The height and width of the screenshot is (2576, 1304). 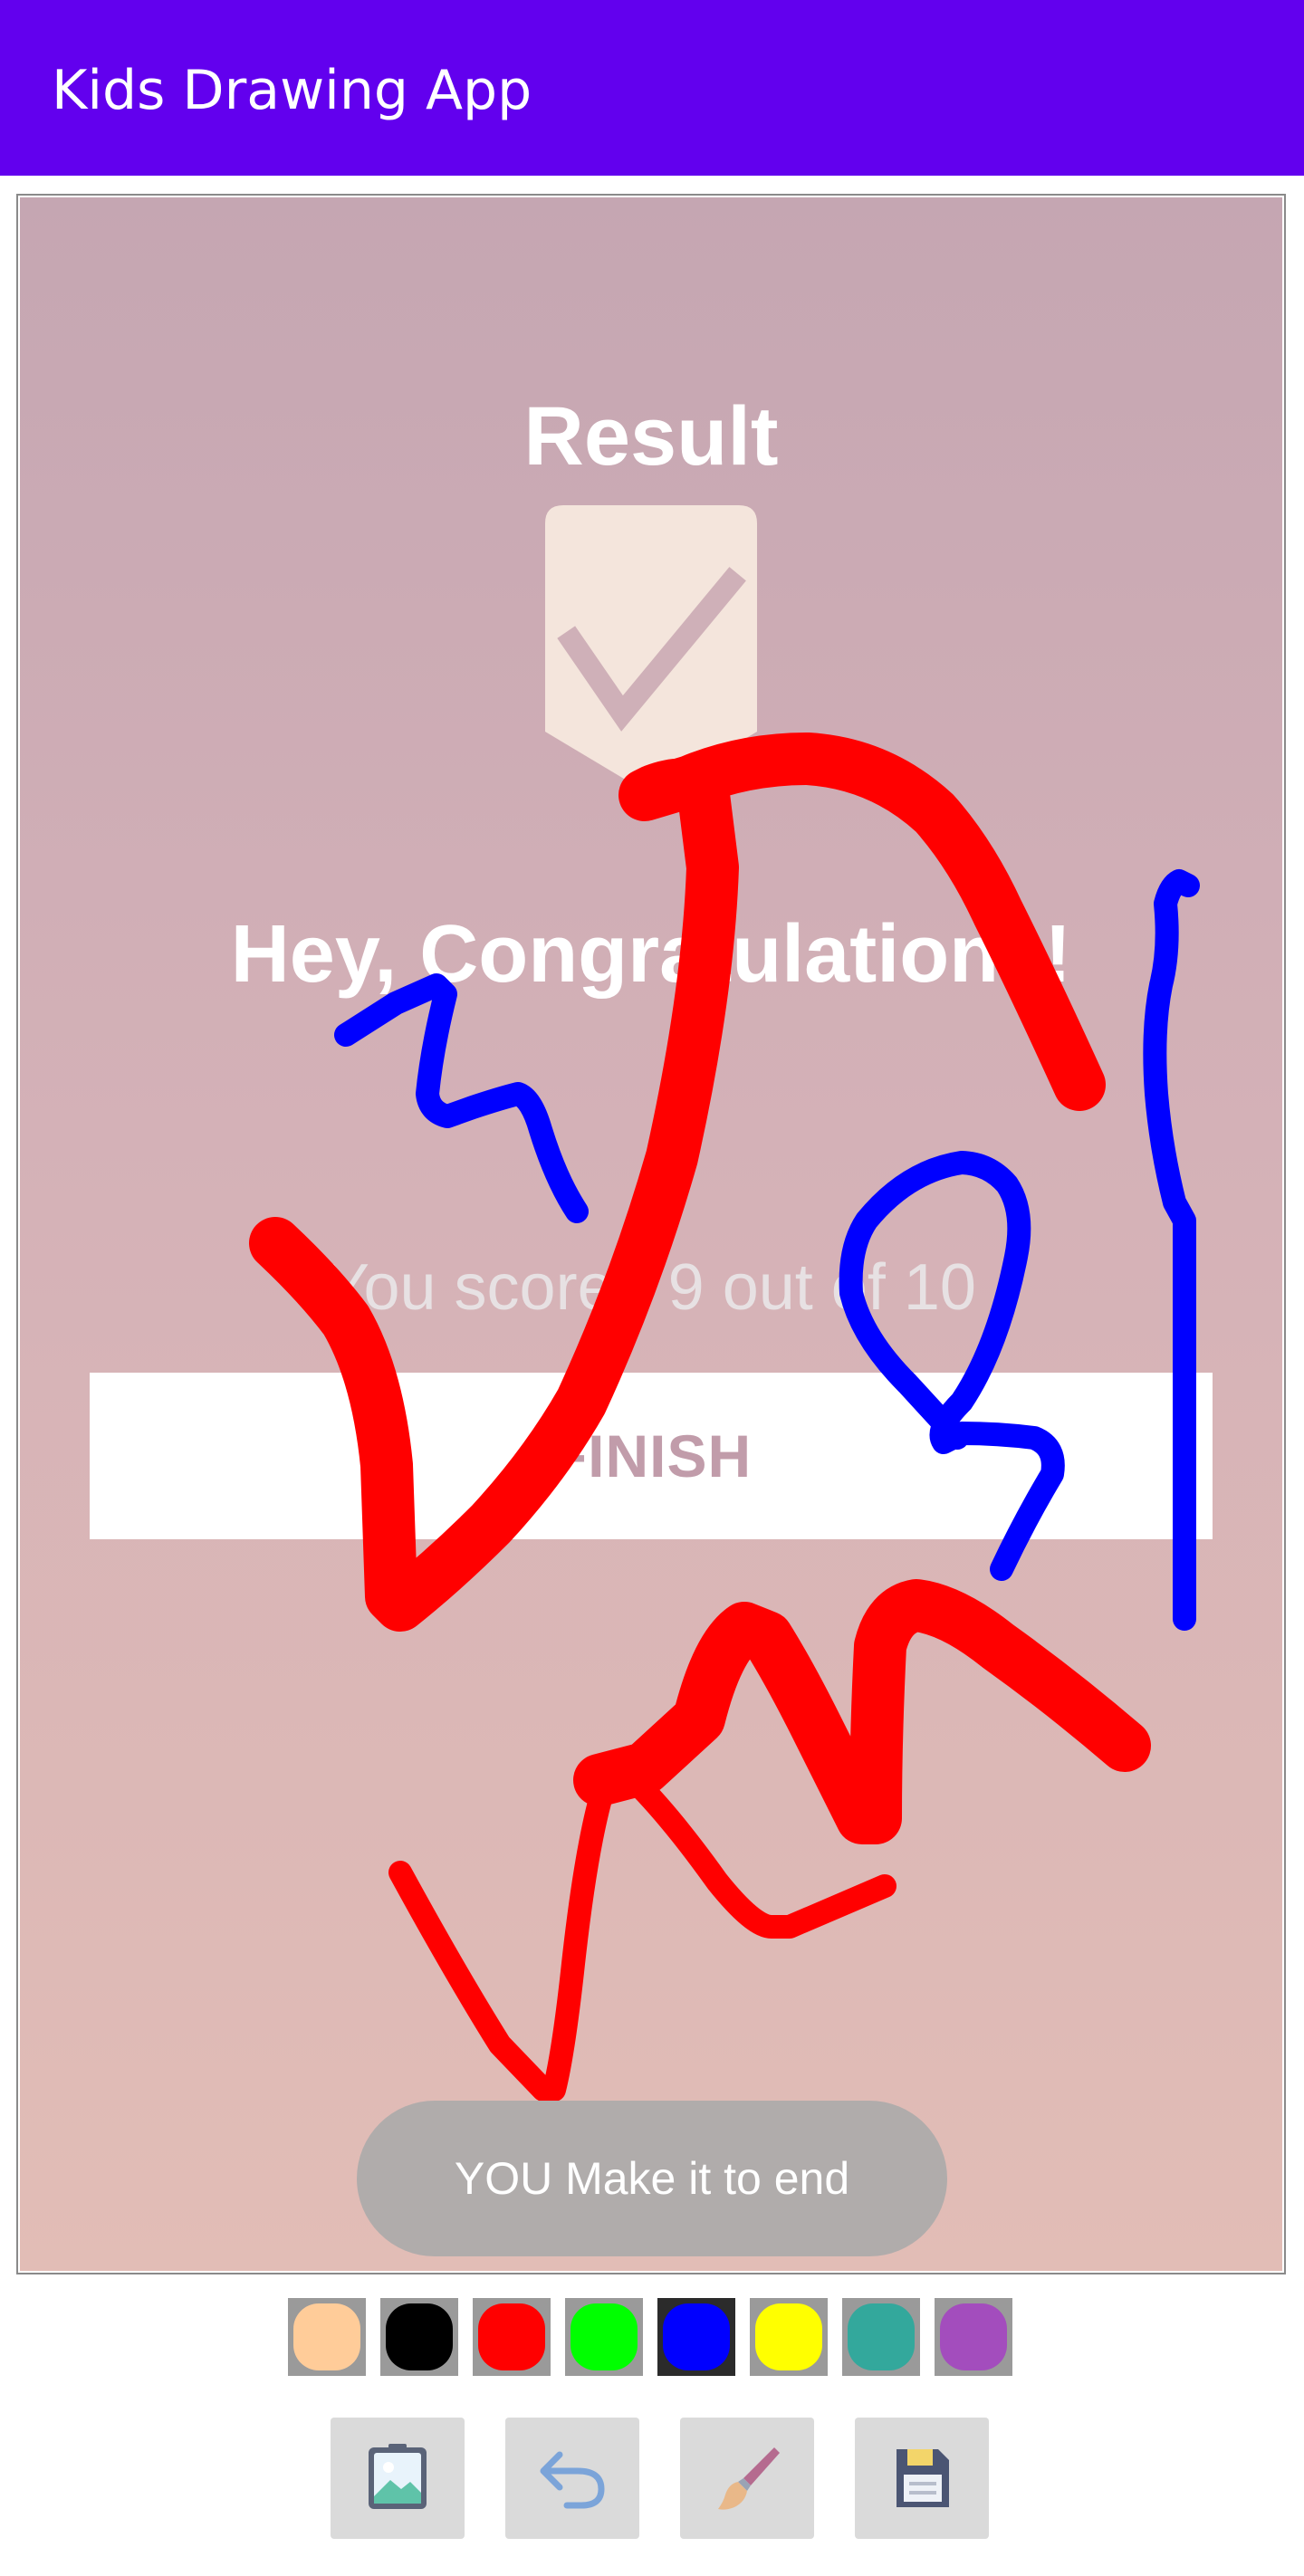 I want to click on gallery-button, so click(x=398, y=2478).